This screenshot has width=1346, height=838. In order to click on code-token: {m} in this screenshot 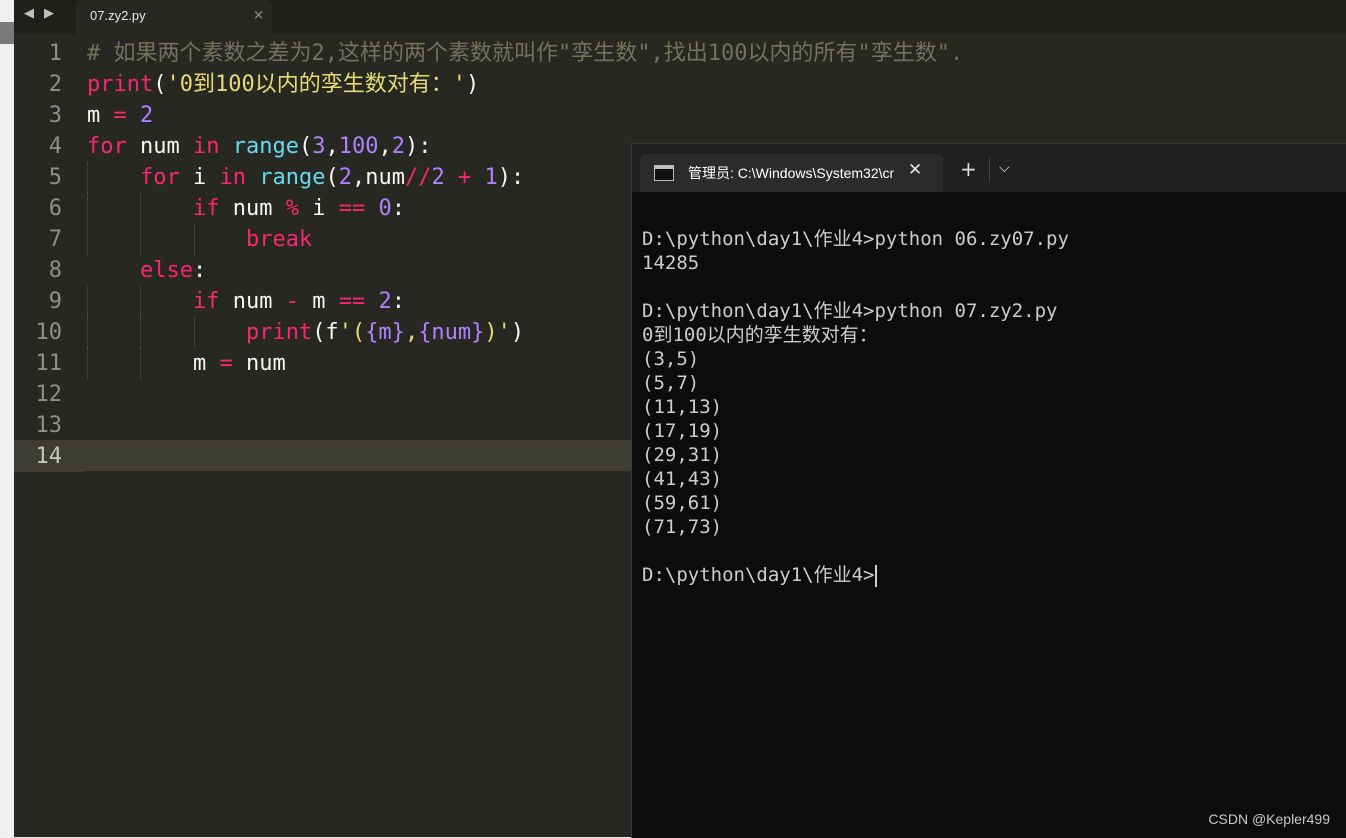, I will do `click(385, 332)`.